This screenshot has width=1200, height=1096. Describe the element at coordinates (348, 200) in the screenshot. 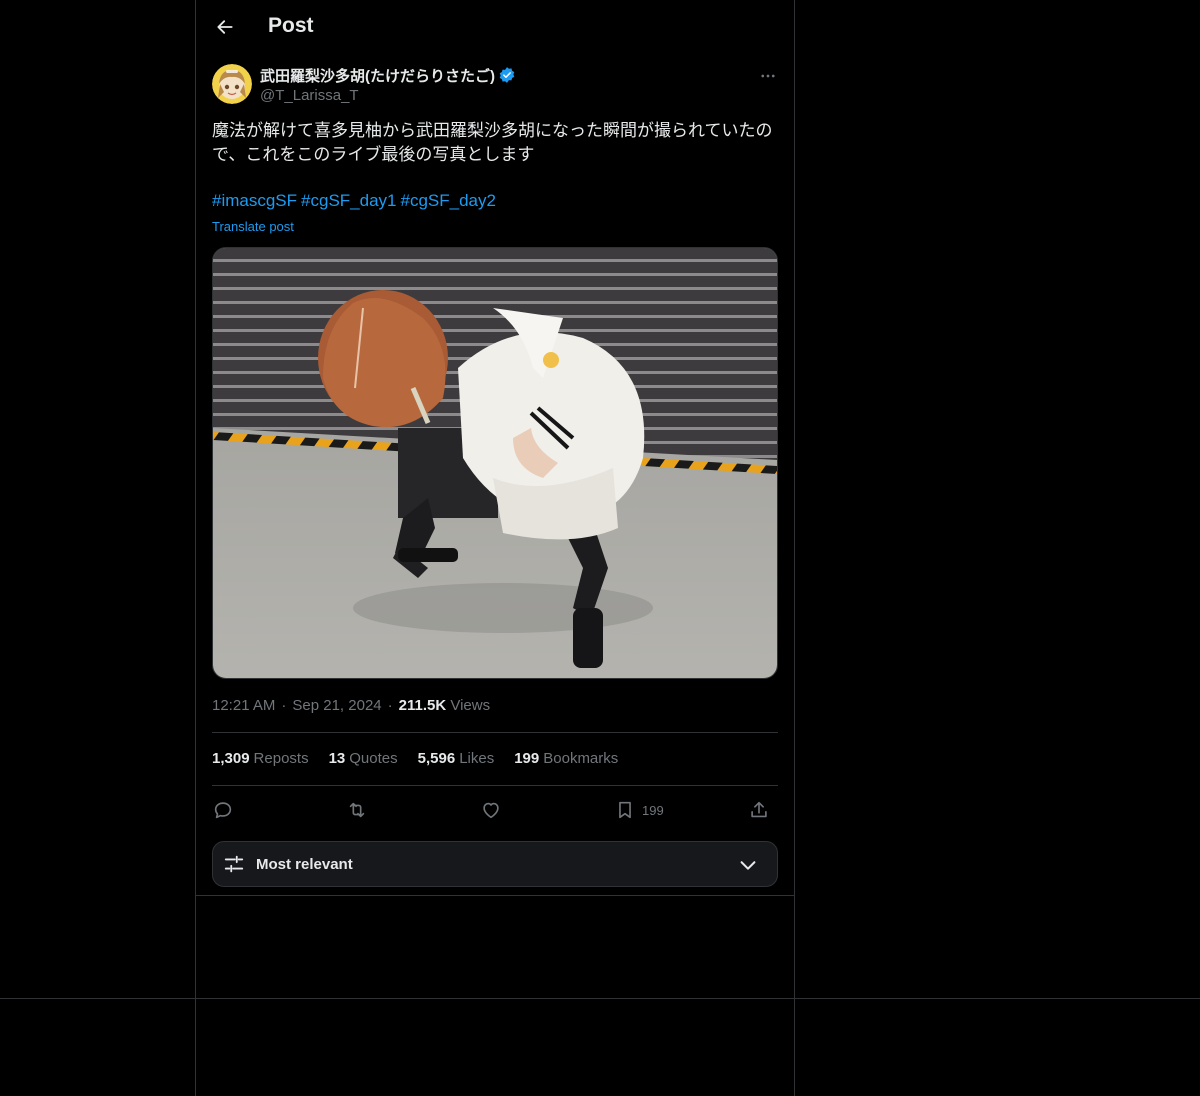

I see `hashtag-link: #cgSF_day1` at that location.